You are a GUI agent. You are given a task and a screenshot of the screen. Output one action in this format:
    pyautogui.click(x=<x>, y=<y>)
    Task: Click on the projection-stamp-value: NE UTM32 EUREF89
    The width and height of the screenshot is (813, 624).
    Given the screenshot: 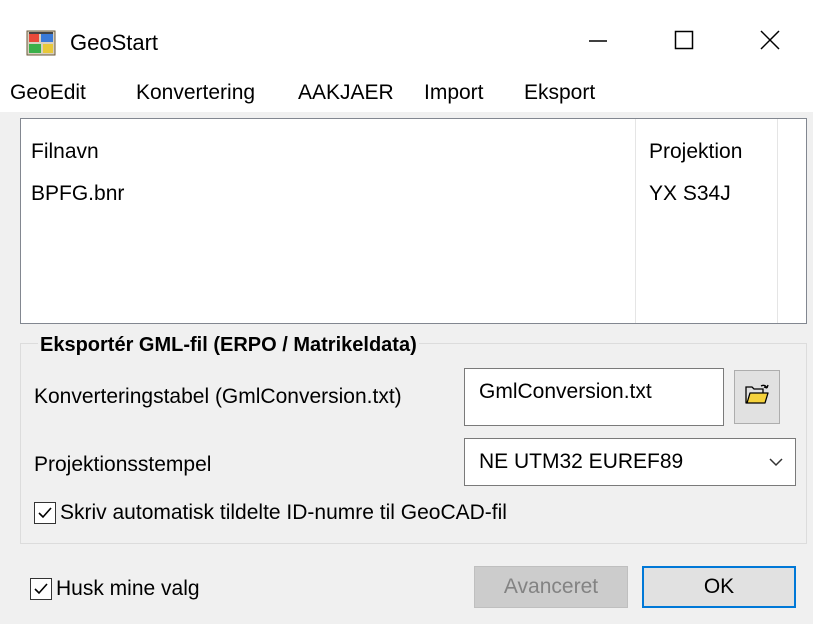 What is the action you would take?
    pyautogui.click(x=581, y=461)
    